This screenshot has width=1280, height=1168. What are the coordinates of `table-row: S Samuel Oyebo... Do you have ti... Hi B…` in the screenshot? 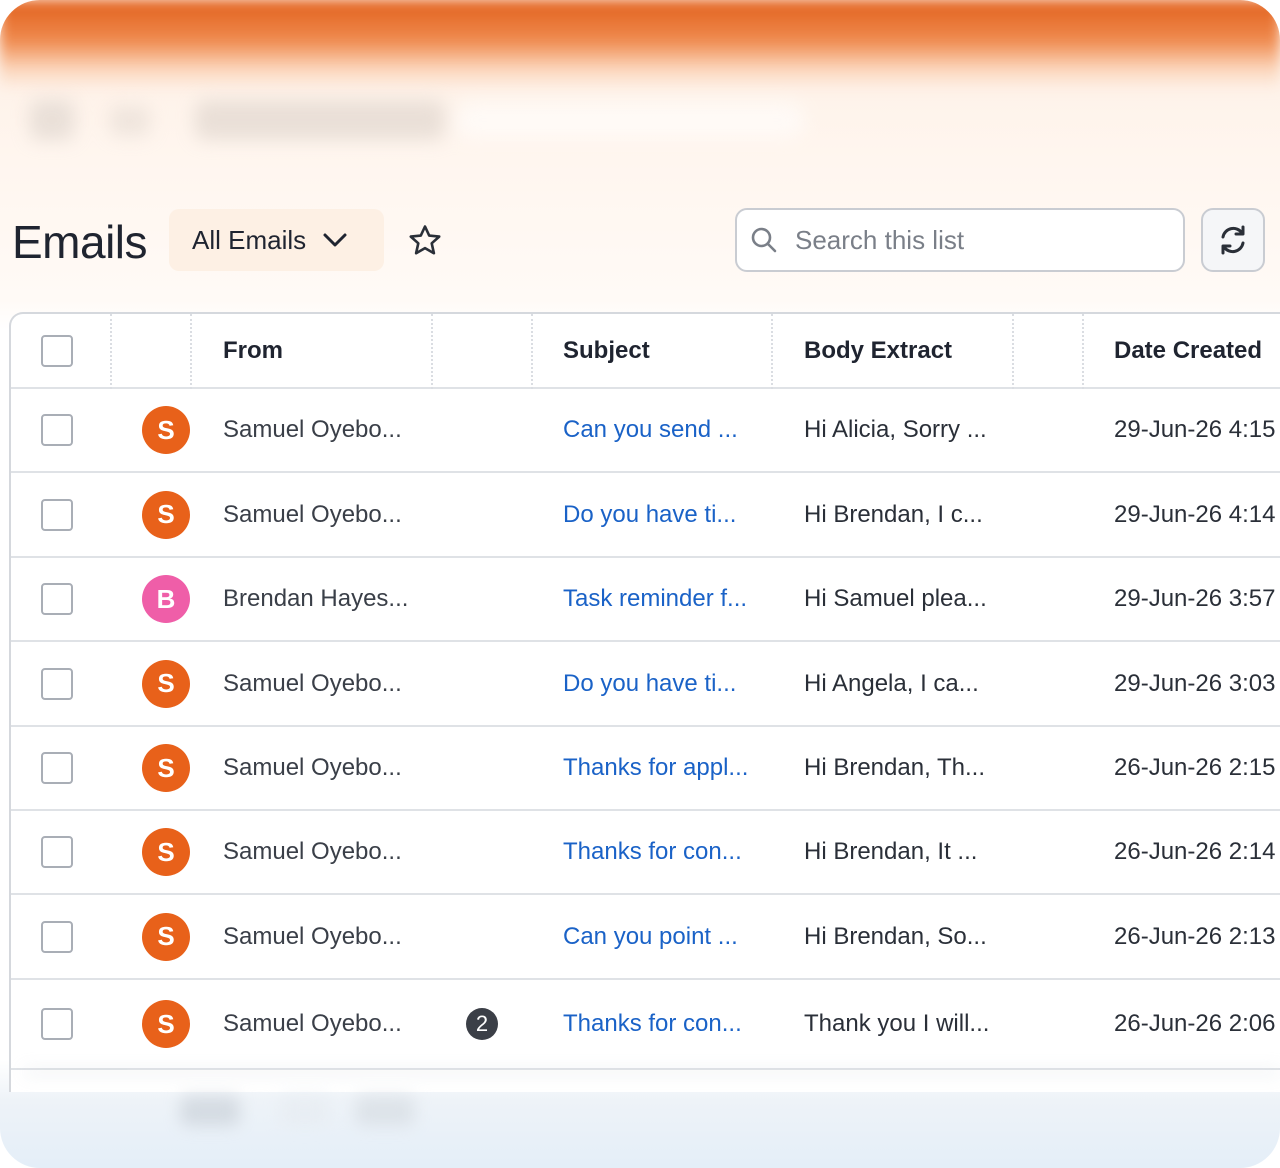 It's located at (645, 515).